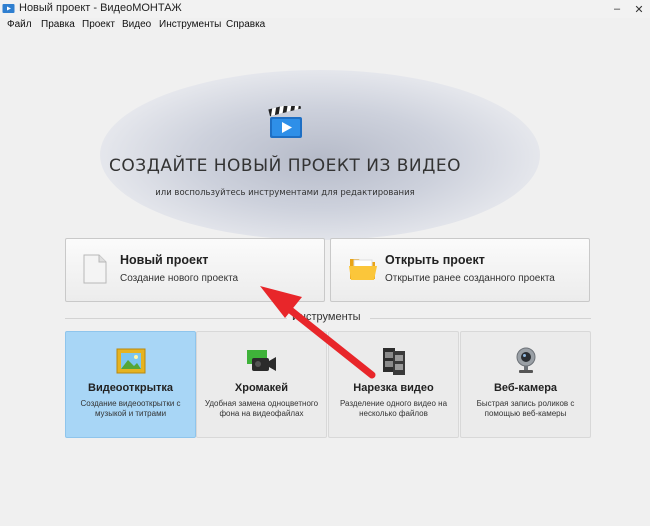 The image size is (650, 526). What do you see at coordinates (318, 332) in the screenshot?
I see `annotation-arrow-icon` at bounding box center [318, 332].